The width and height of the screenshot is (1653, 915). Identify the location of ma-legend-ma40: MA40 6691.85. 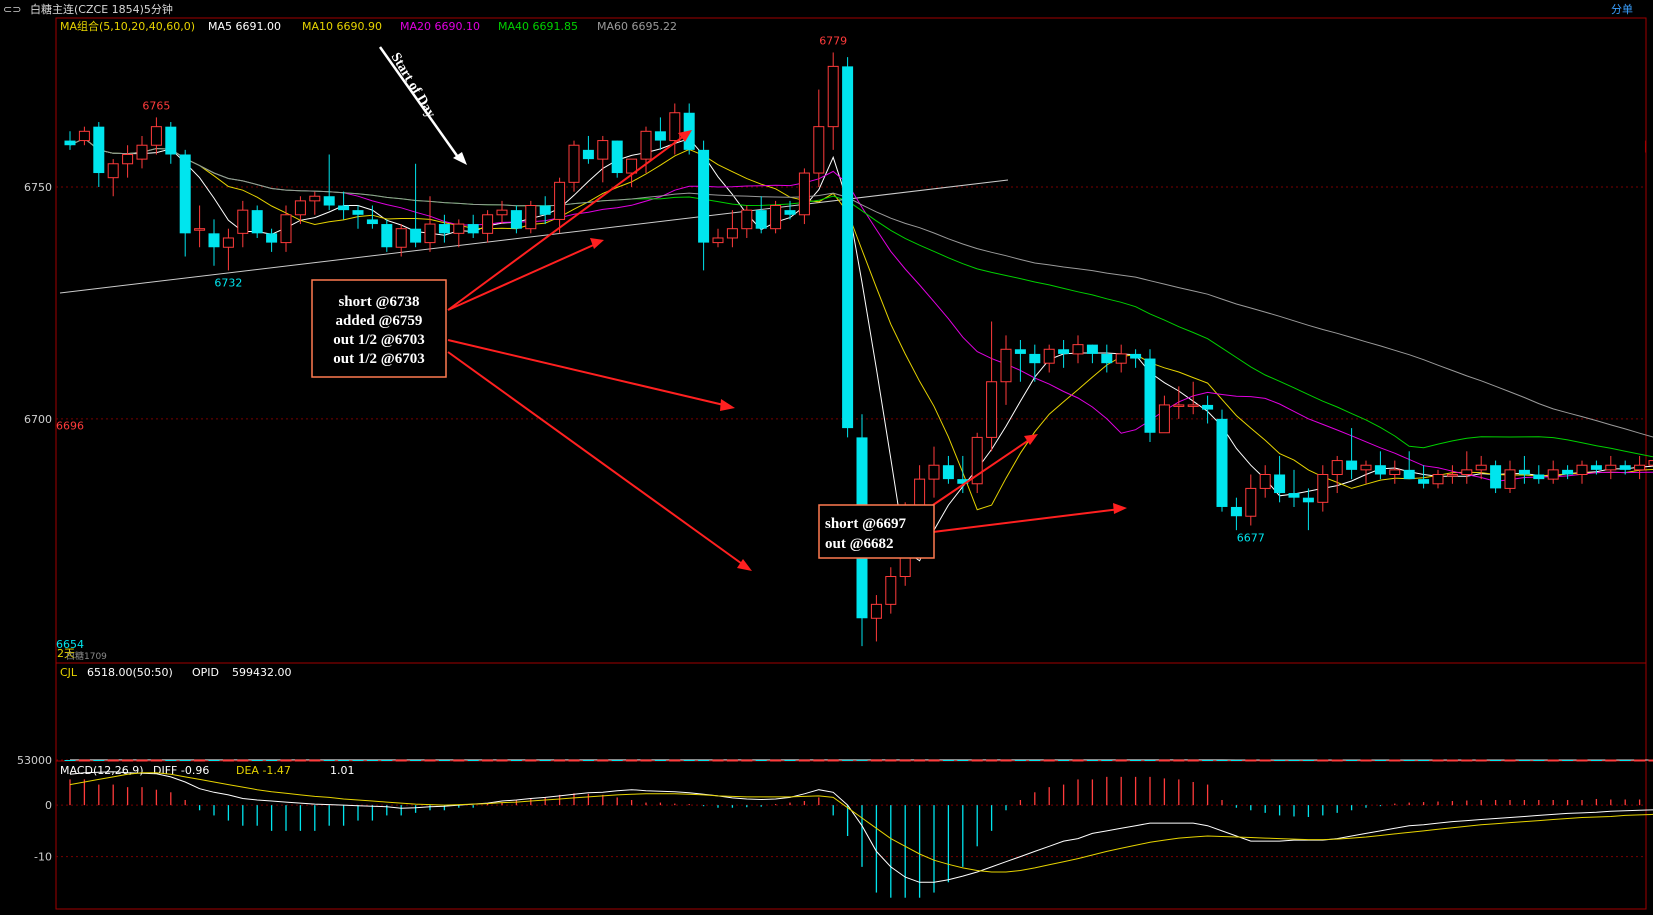
(538, 26).